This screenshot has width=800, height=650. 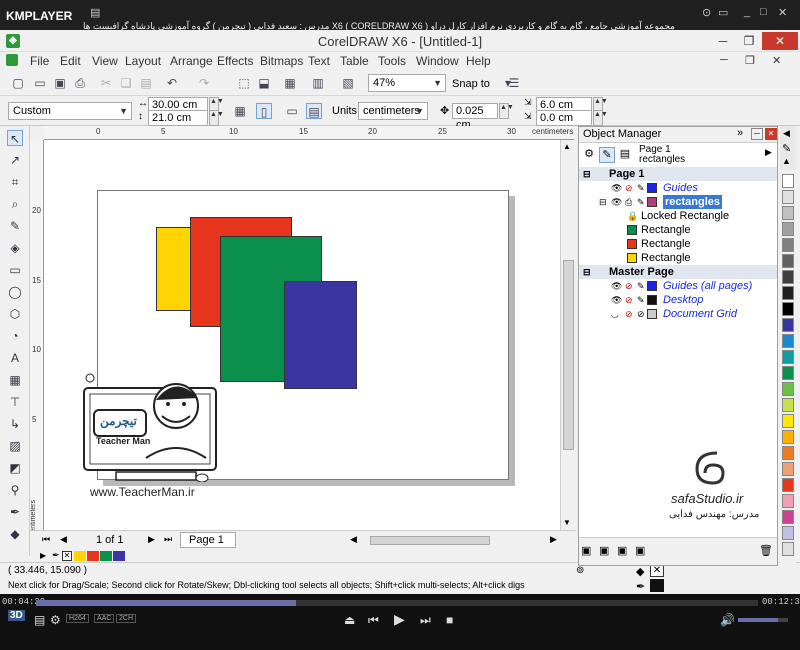 What do you see at coordinates (63, 539) in the screenshot?
I see `prev-page-icon: ◀` at bounding box center [63, 539].